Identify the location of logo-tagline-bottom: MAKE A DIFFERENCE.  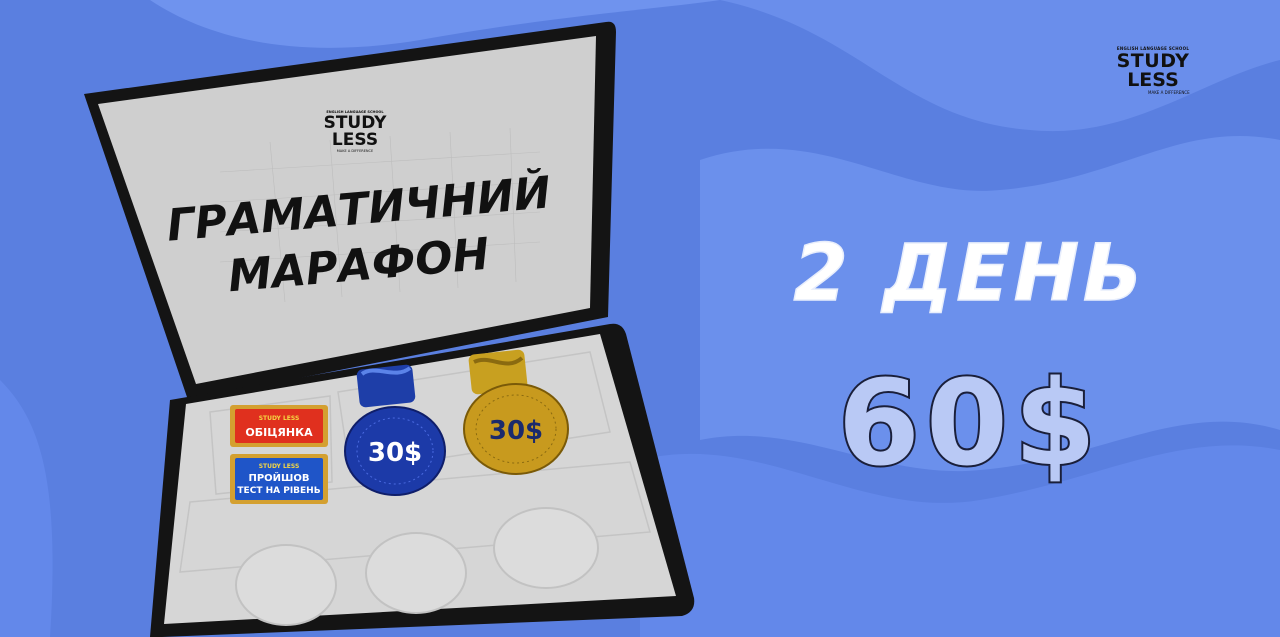
(1169, 92).